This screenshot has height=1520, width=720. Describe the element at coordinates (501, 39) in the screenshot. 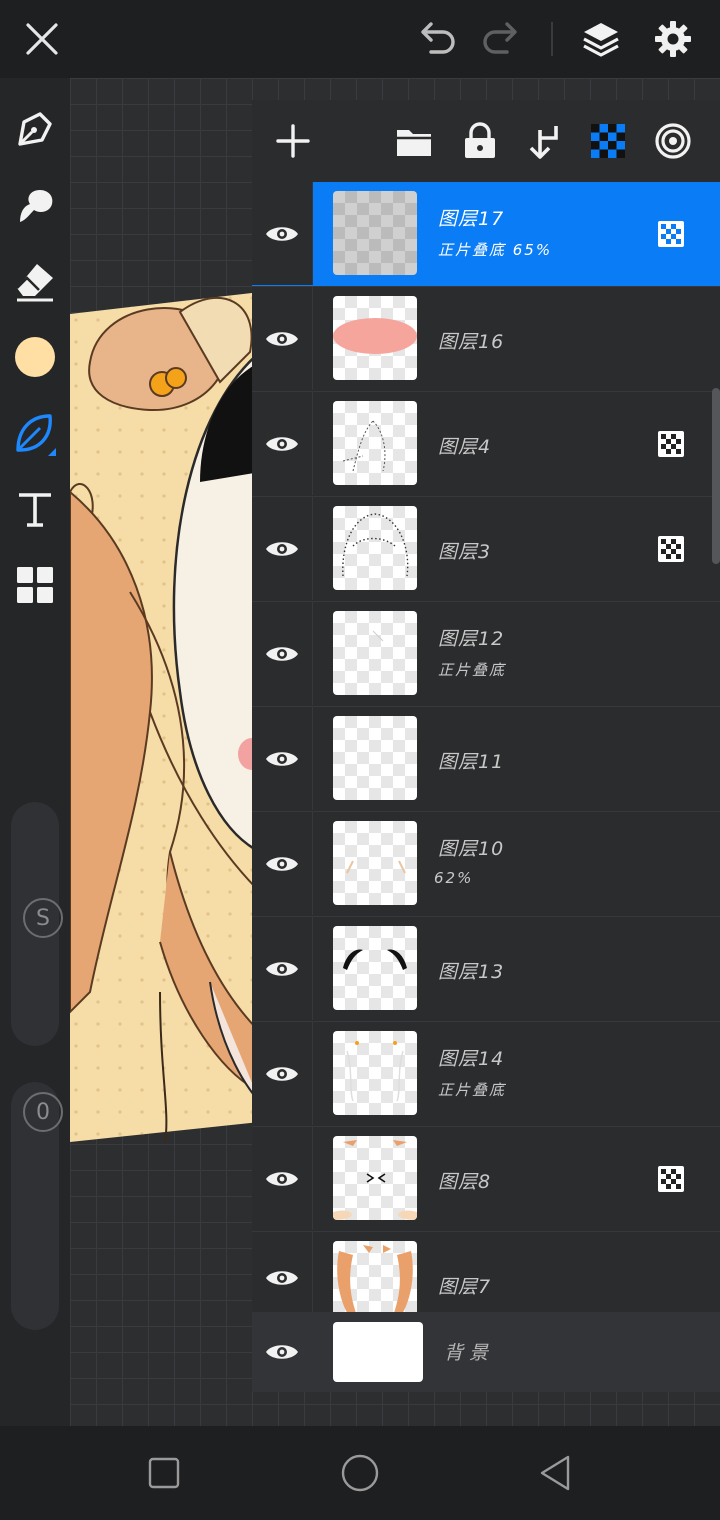

I see `redo-button` at that location.